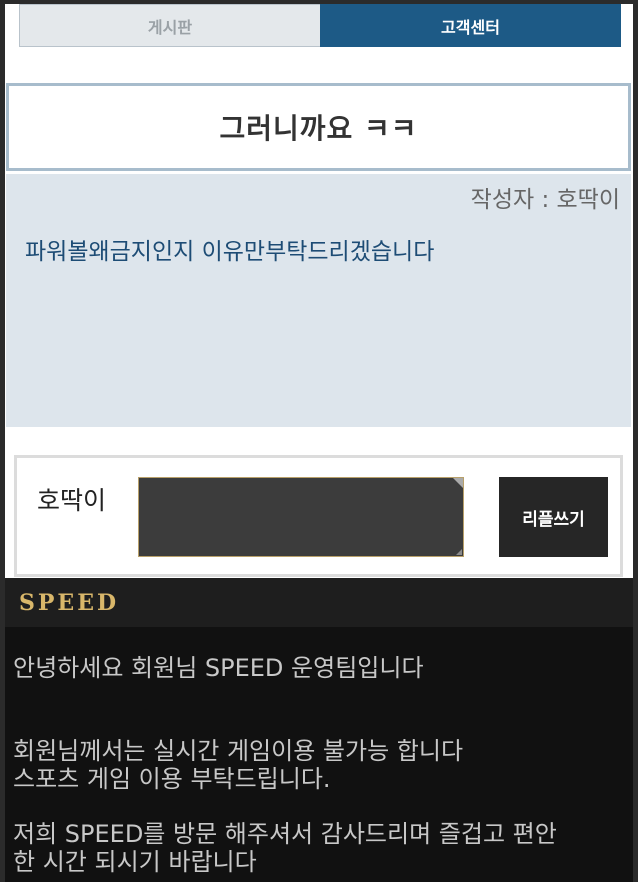 The width and height of the screenshot is (638, 882). What do you see at coordinates (230, 252) in the screenshot?
I see `post-body: 파워볼왜금지인지 이유만부탁드리겠습니다` at bounding box center [230, 252].